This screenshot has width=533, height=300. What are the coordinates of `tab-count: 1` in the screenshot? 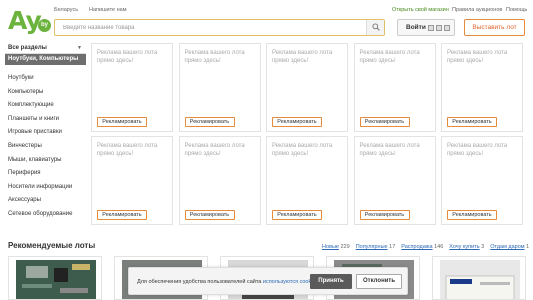 It's located at (528, 247).